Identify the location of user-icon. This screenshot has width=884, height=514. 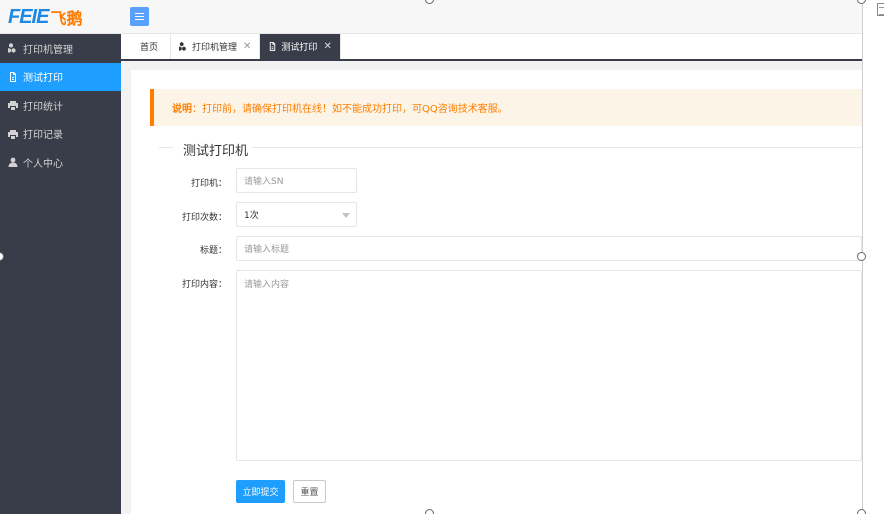
(12, 162).